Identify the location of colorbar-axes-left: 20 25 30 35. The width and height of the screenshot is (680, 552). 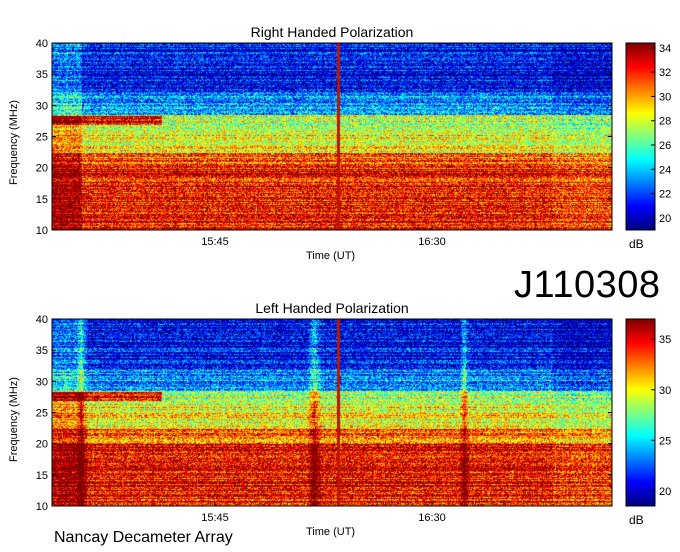
(648, 412).